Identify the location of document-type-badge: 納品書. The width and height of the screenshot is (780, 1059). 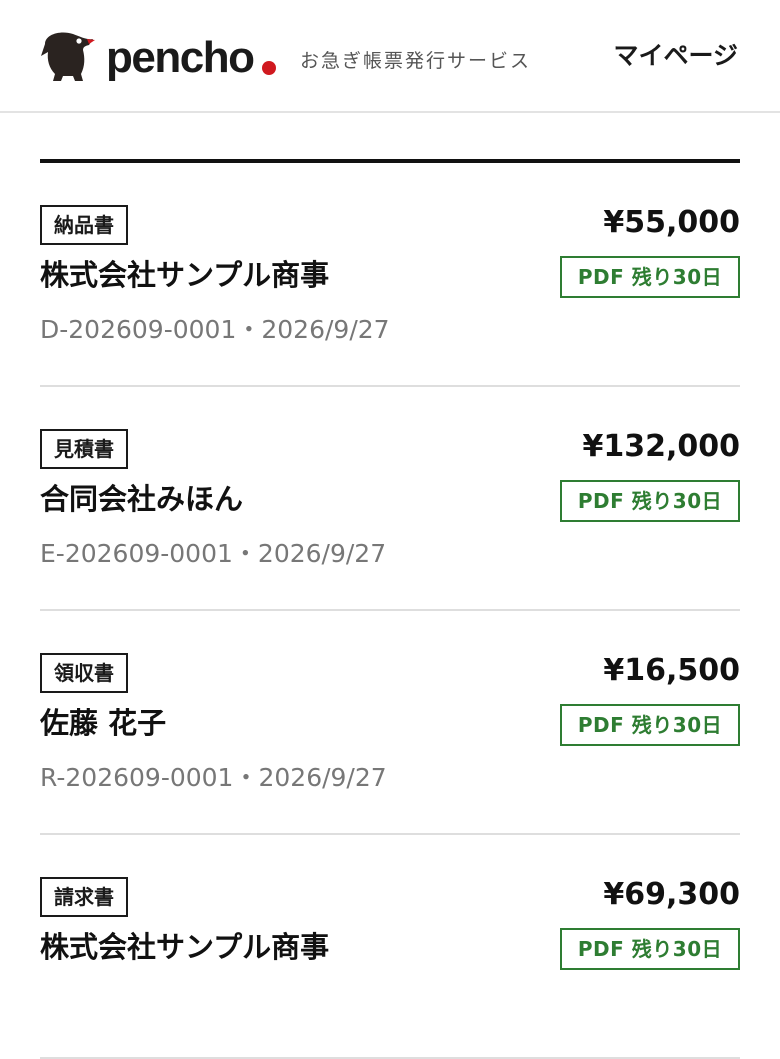
(84, 225).